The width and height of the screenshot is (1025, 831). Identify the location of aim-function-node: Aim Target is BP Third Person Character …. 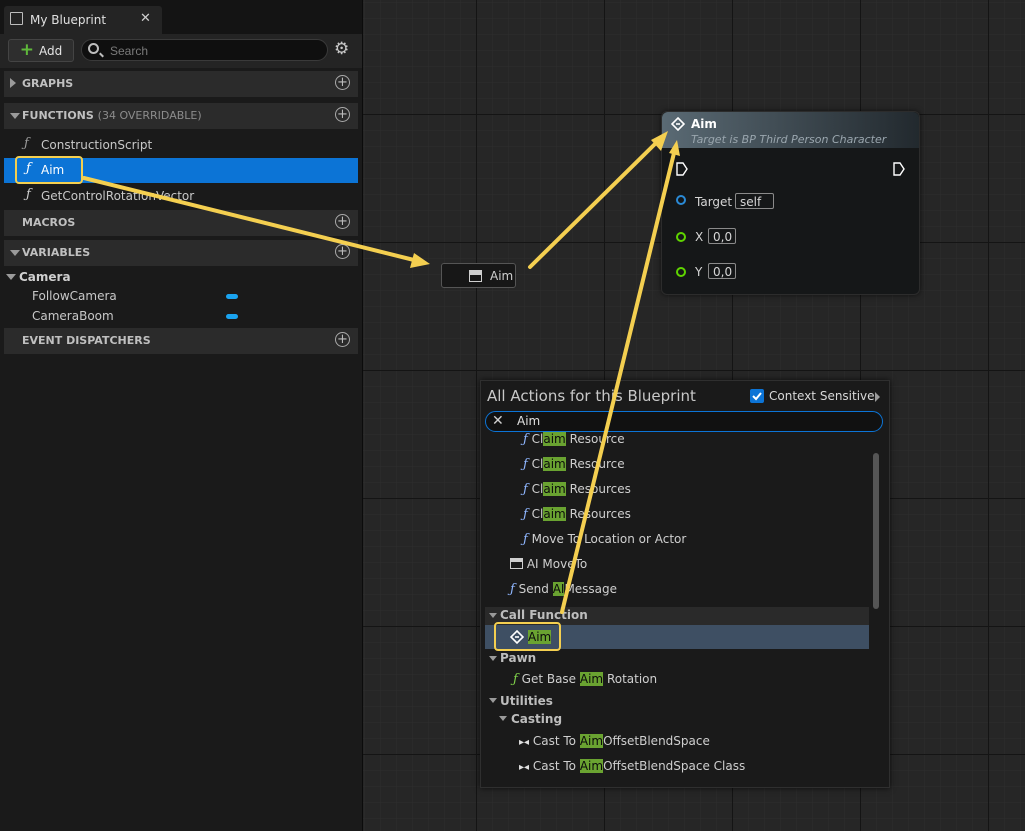
(790, 203).